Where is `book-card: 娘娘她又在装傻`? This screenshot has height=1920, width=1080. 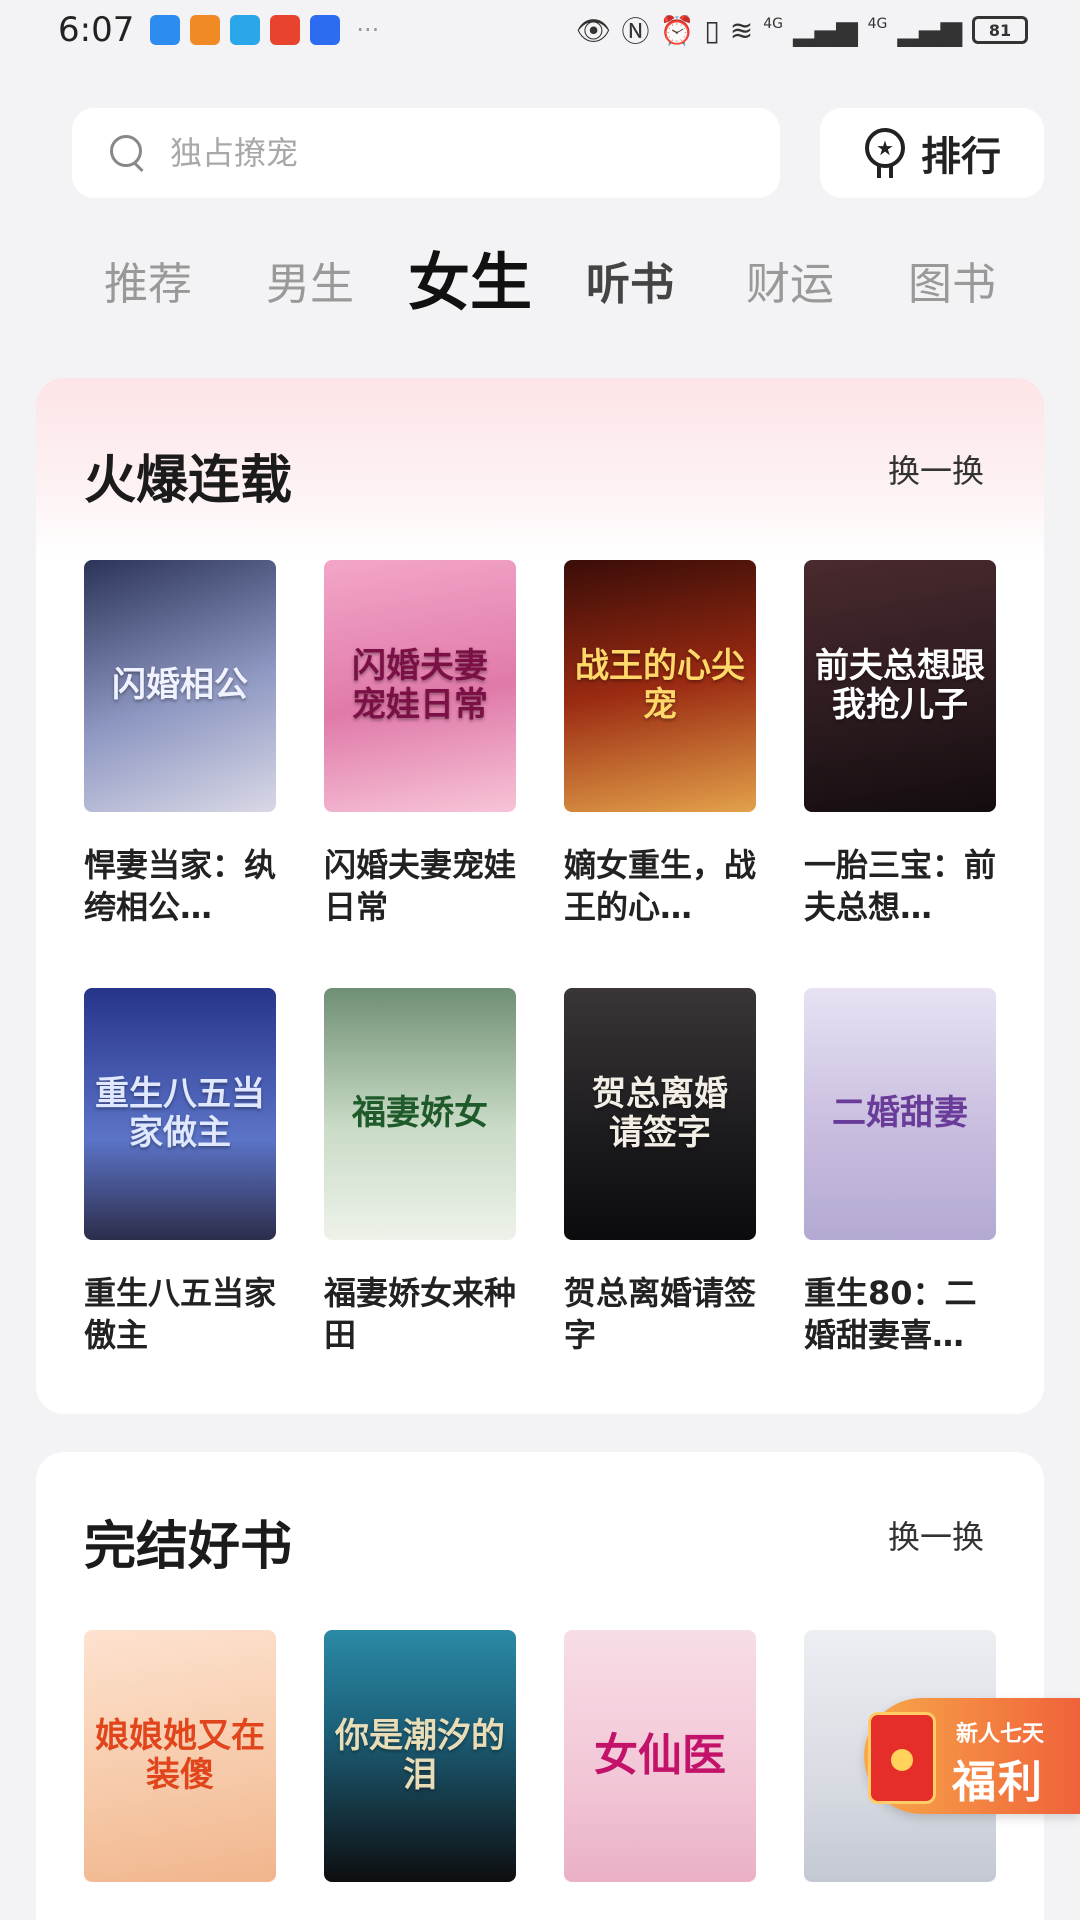 book-card: 娘娘她又在装傻 is located at coordinates (180, 1756).